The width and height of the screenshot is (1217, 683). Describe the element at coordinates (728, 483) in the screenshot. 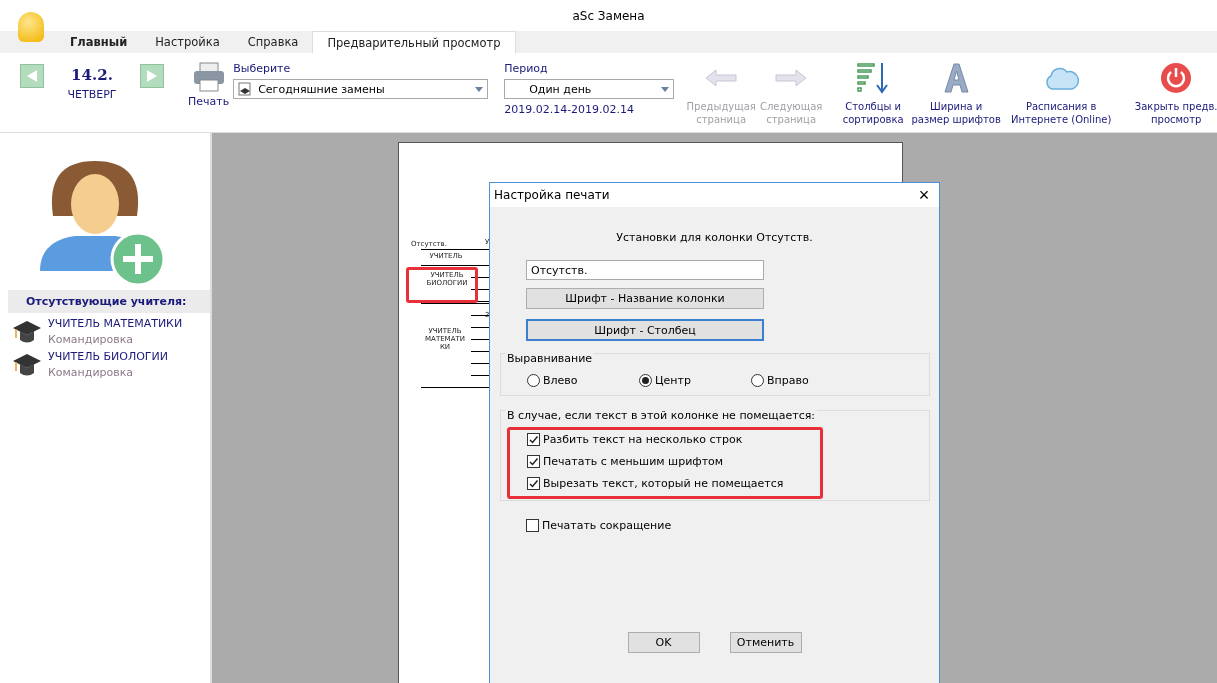

I see `checkbox: Вырезать текст, который не помещается` at that location.